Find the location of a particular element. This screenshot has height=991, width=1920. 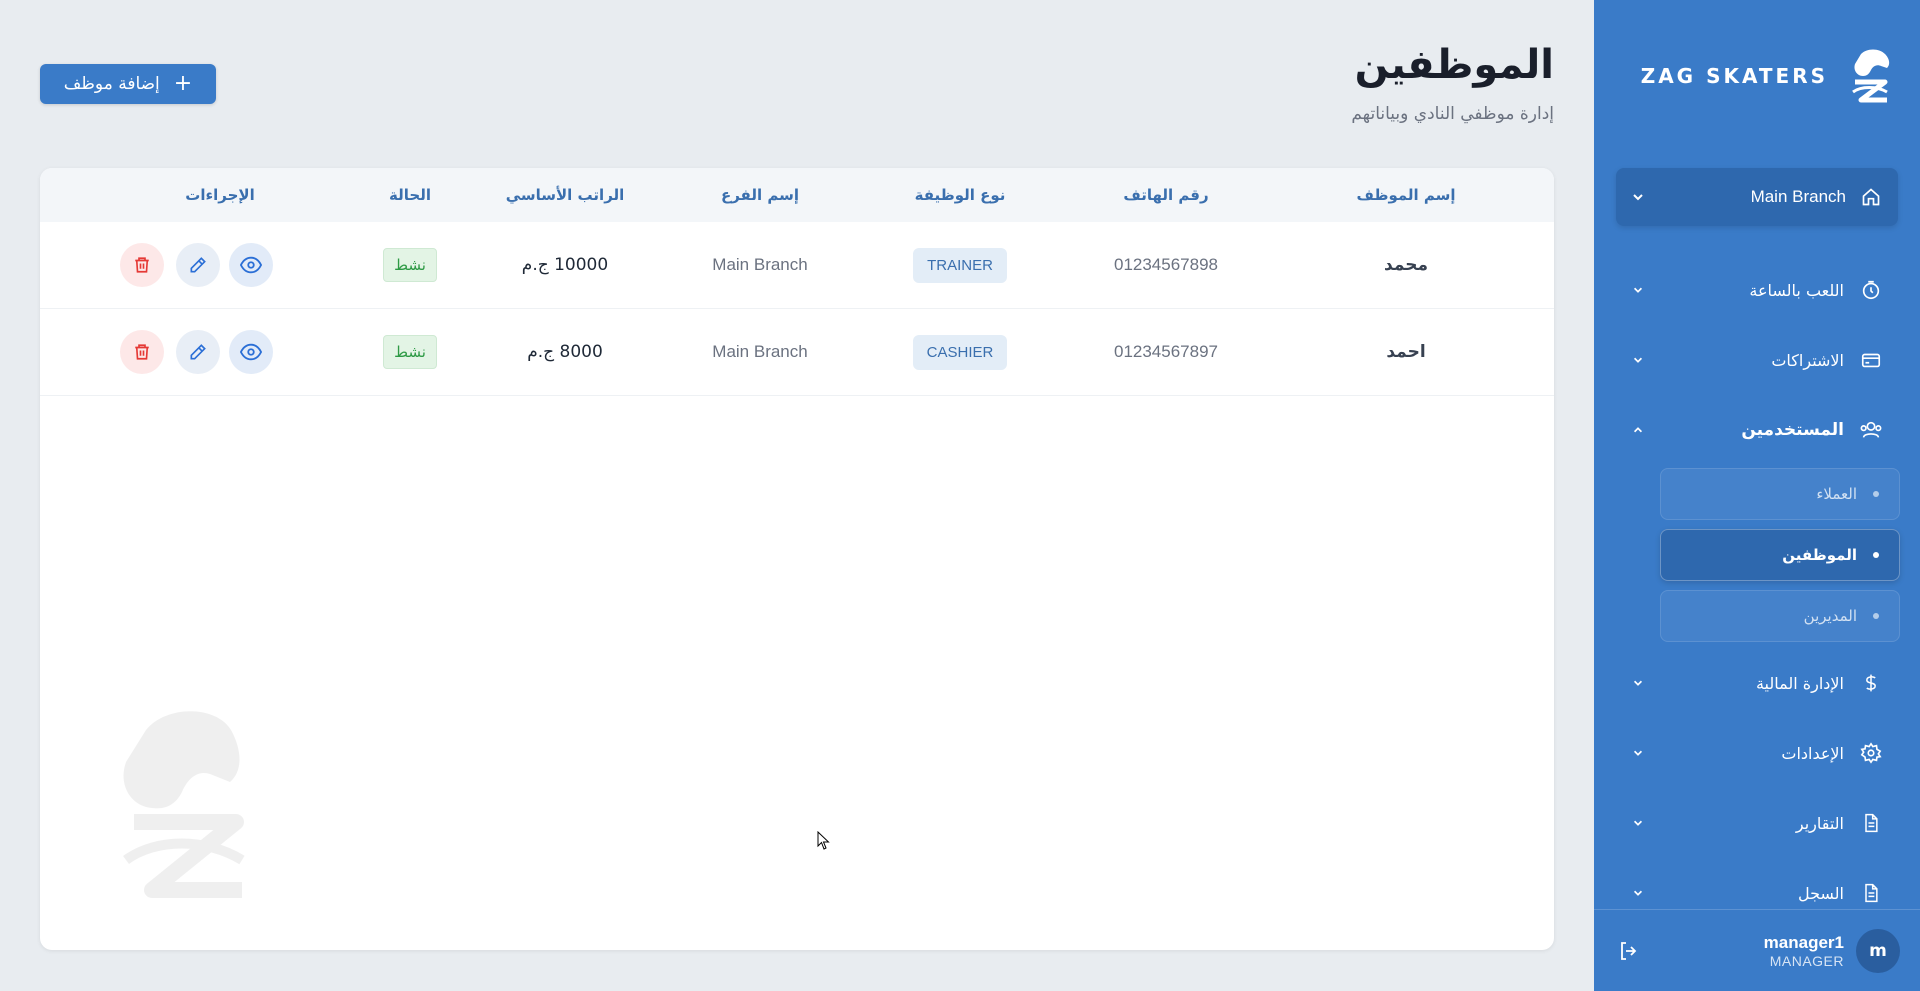

sidebar-item-label: المستخدمين is located at coordinates (1792, 430).